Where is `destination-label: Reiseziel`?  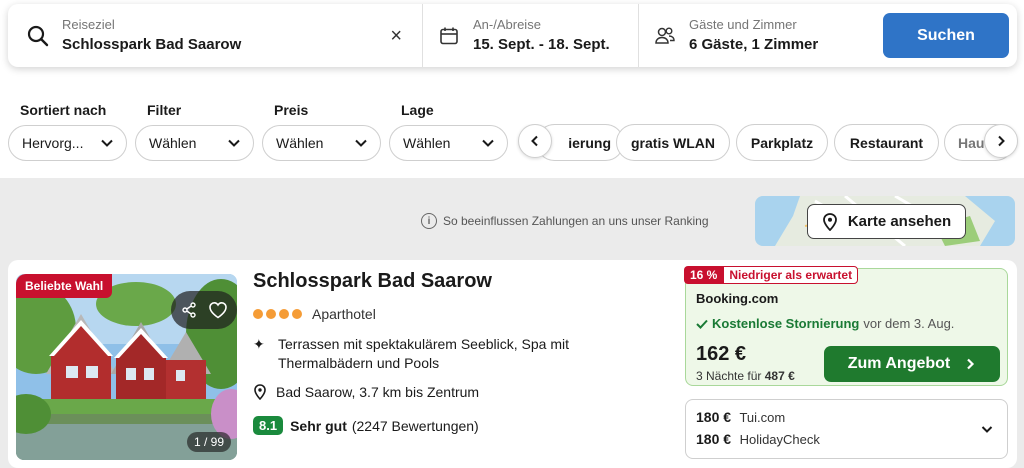 destination-label: Reiseziel is located at coordinates (88, 24).